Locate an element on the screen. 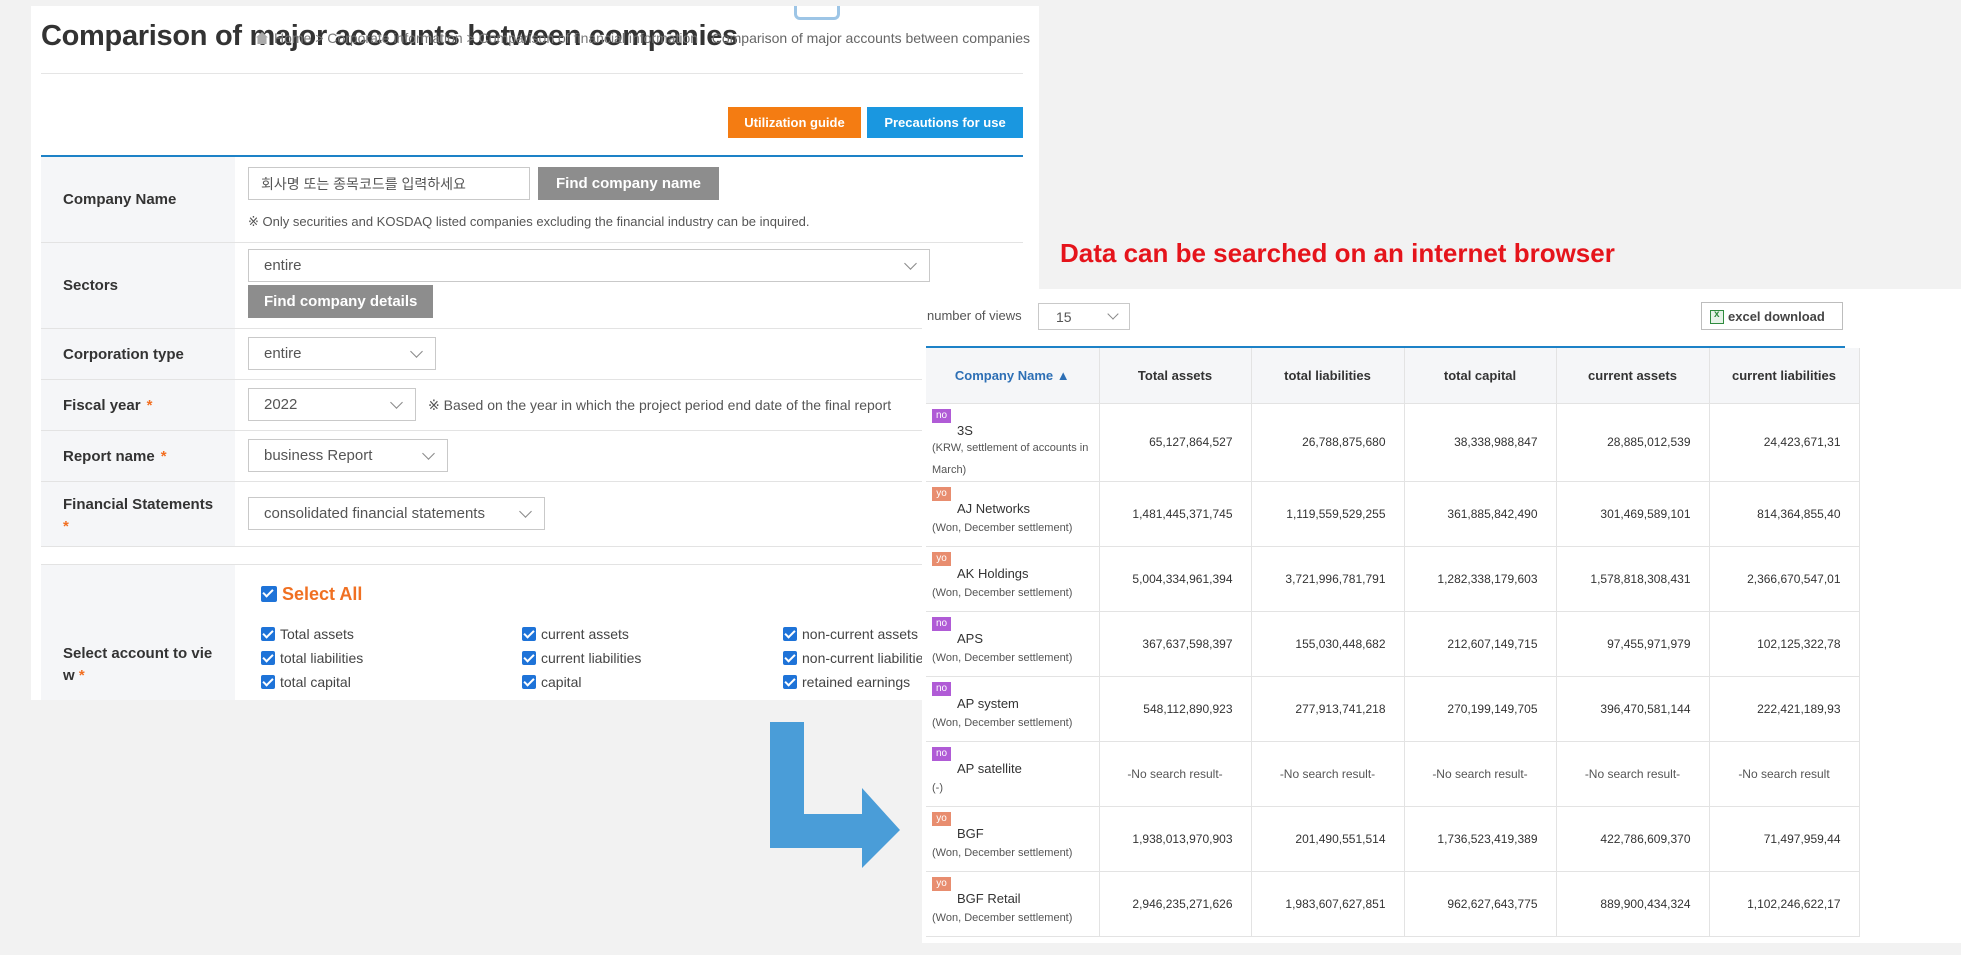  account-checkbox-current-assets: current assets is located at coordinates (575, 634).